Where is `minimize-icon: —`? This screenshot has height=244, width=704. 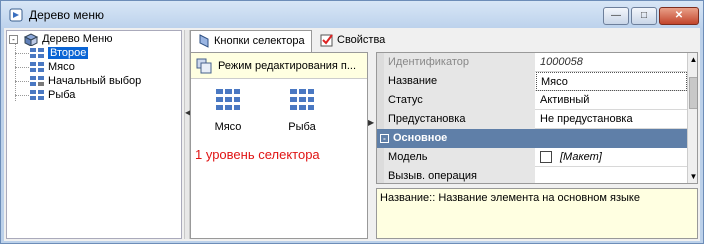 minimize-icon: — is located at coordinates (616, 15).